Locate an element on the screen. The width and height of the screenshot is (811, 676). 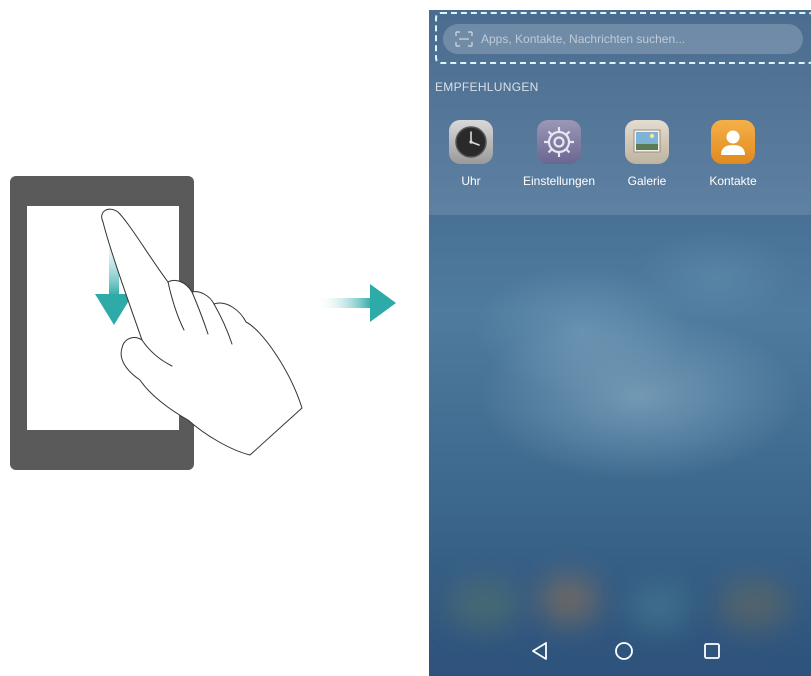
app-label: Kontakte is located at coordinates (733, 181).